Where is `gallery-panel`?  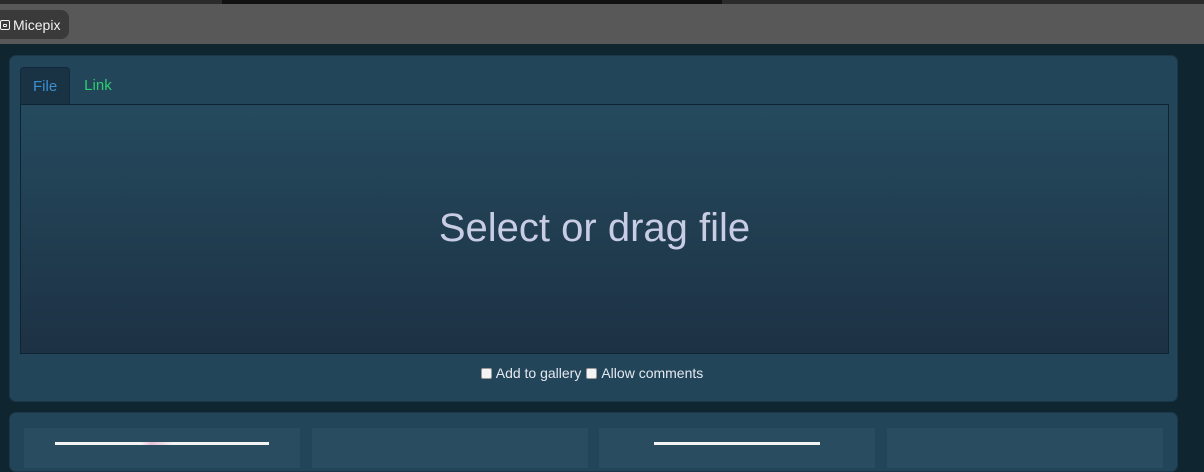 gallery-panel is located at coordinates (593, 442).